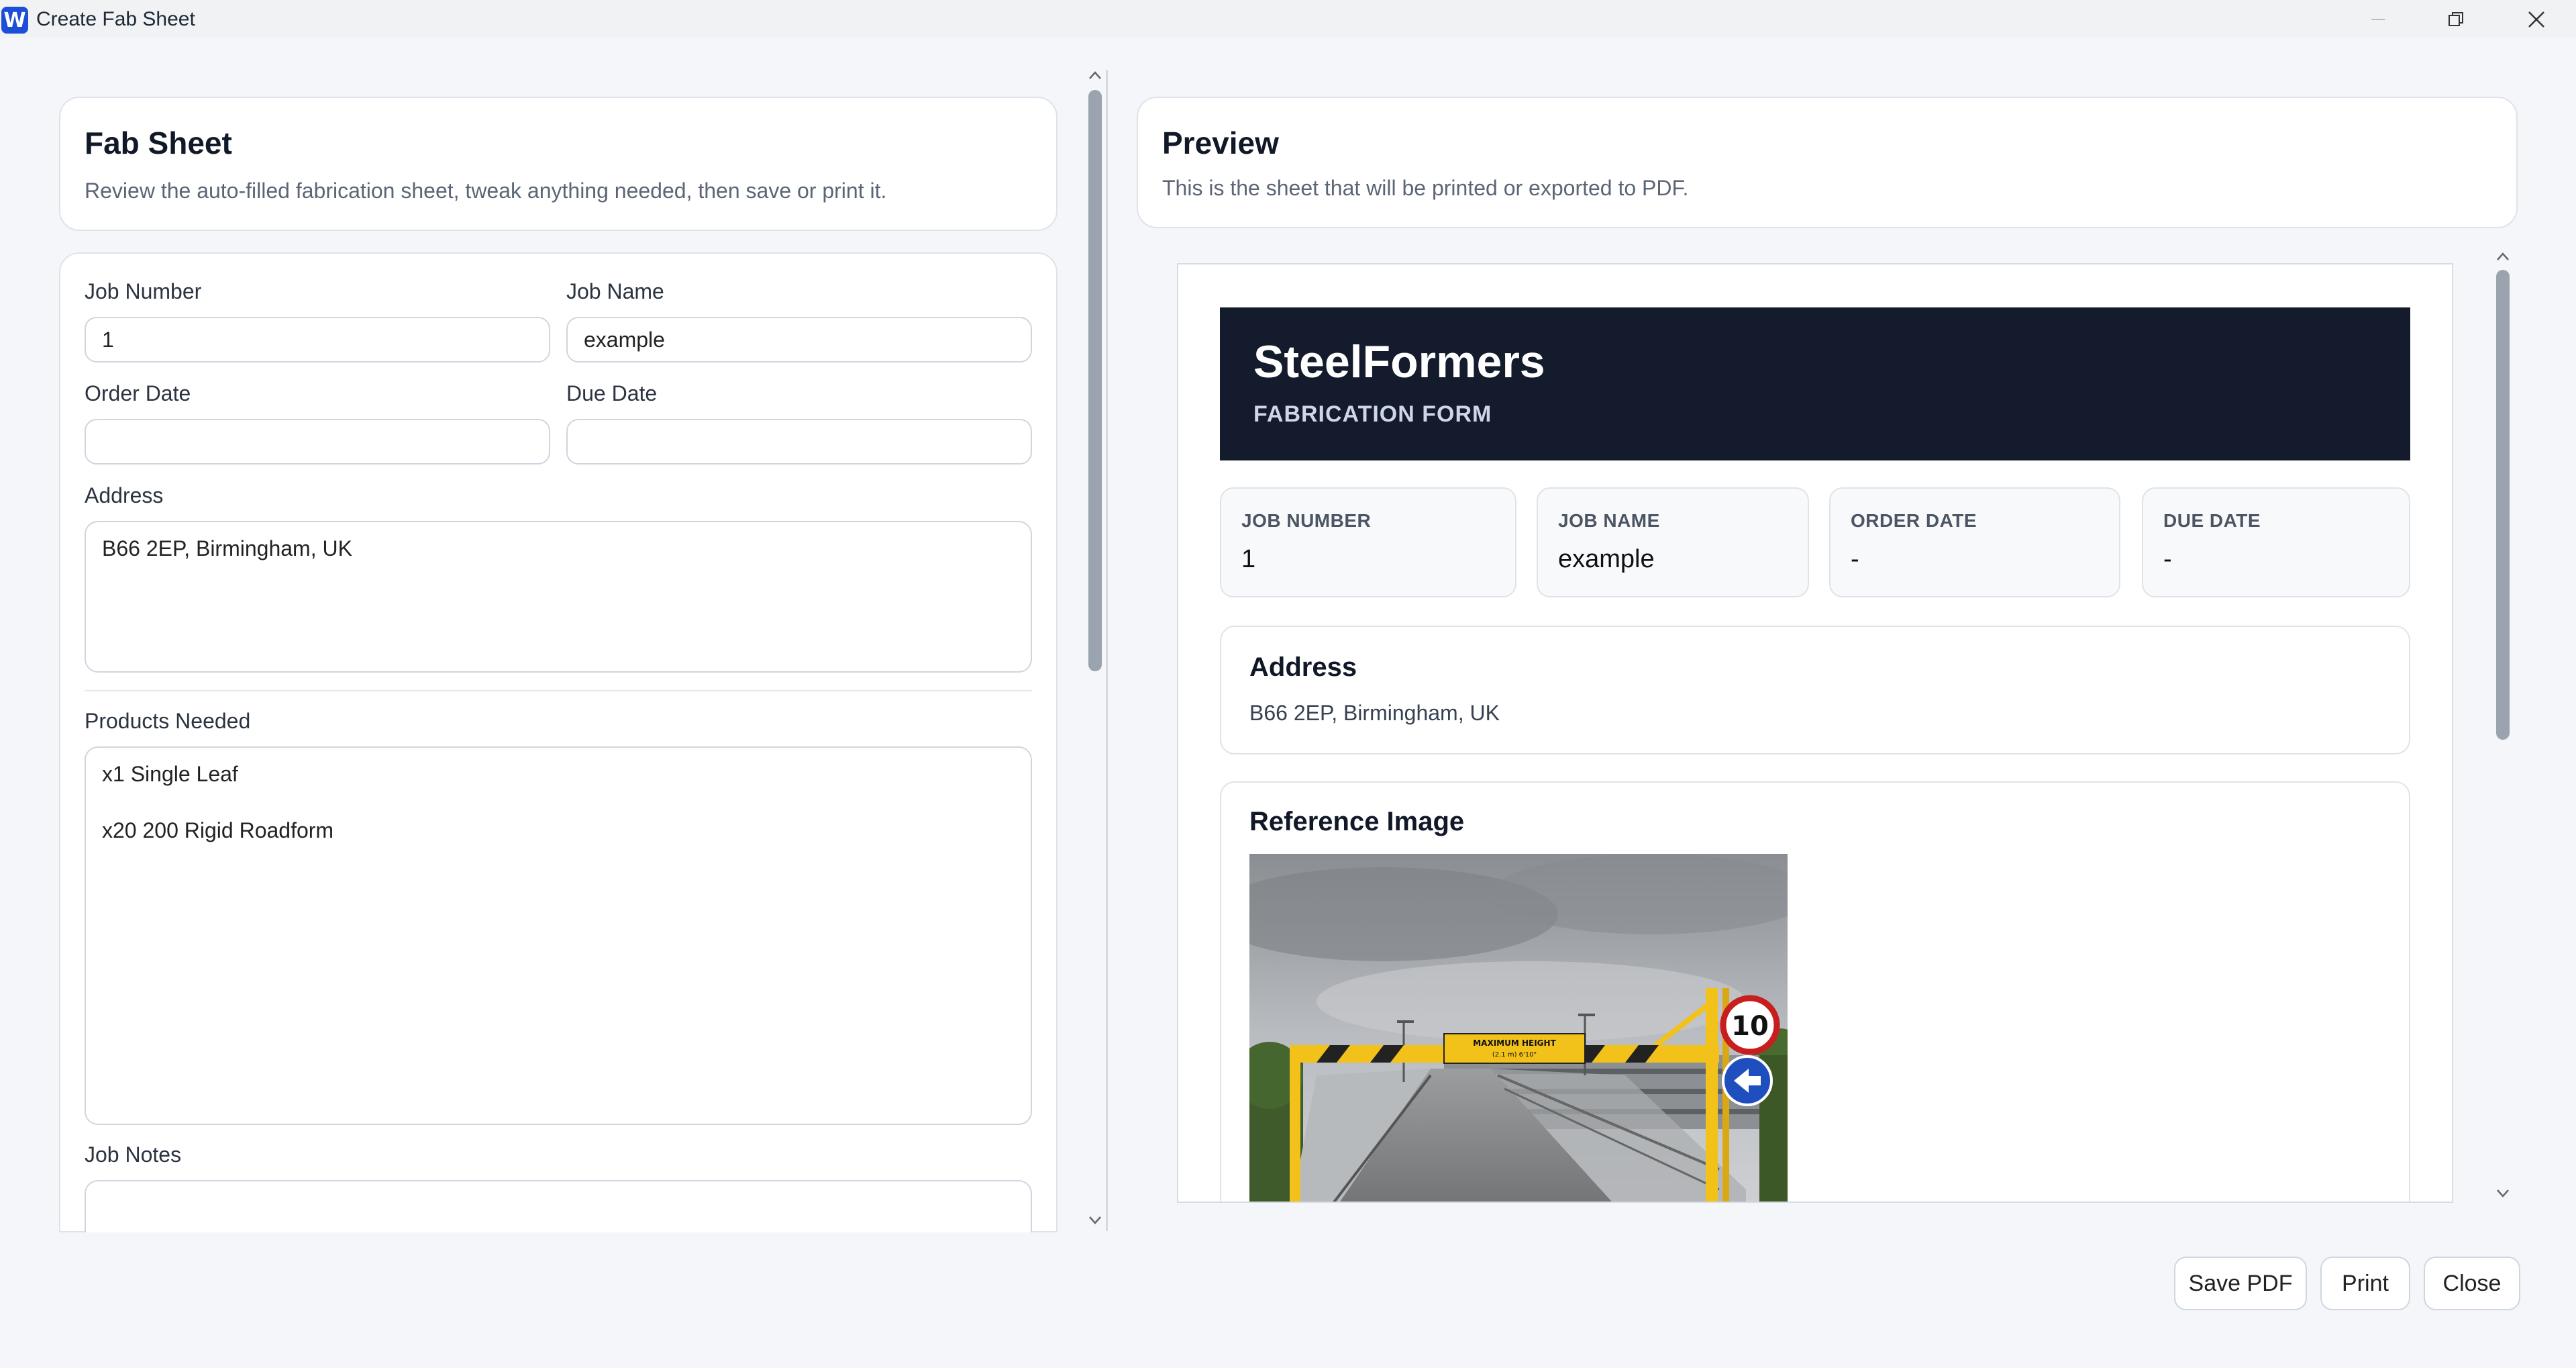 The width and height of the screenshot is (2576, 1368). I want to click on due-date-input, so click(799, 442).